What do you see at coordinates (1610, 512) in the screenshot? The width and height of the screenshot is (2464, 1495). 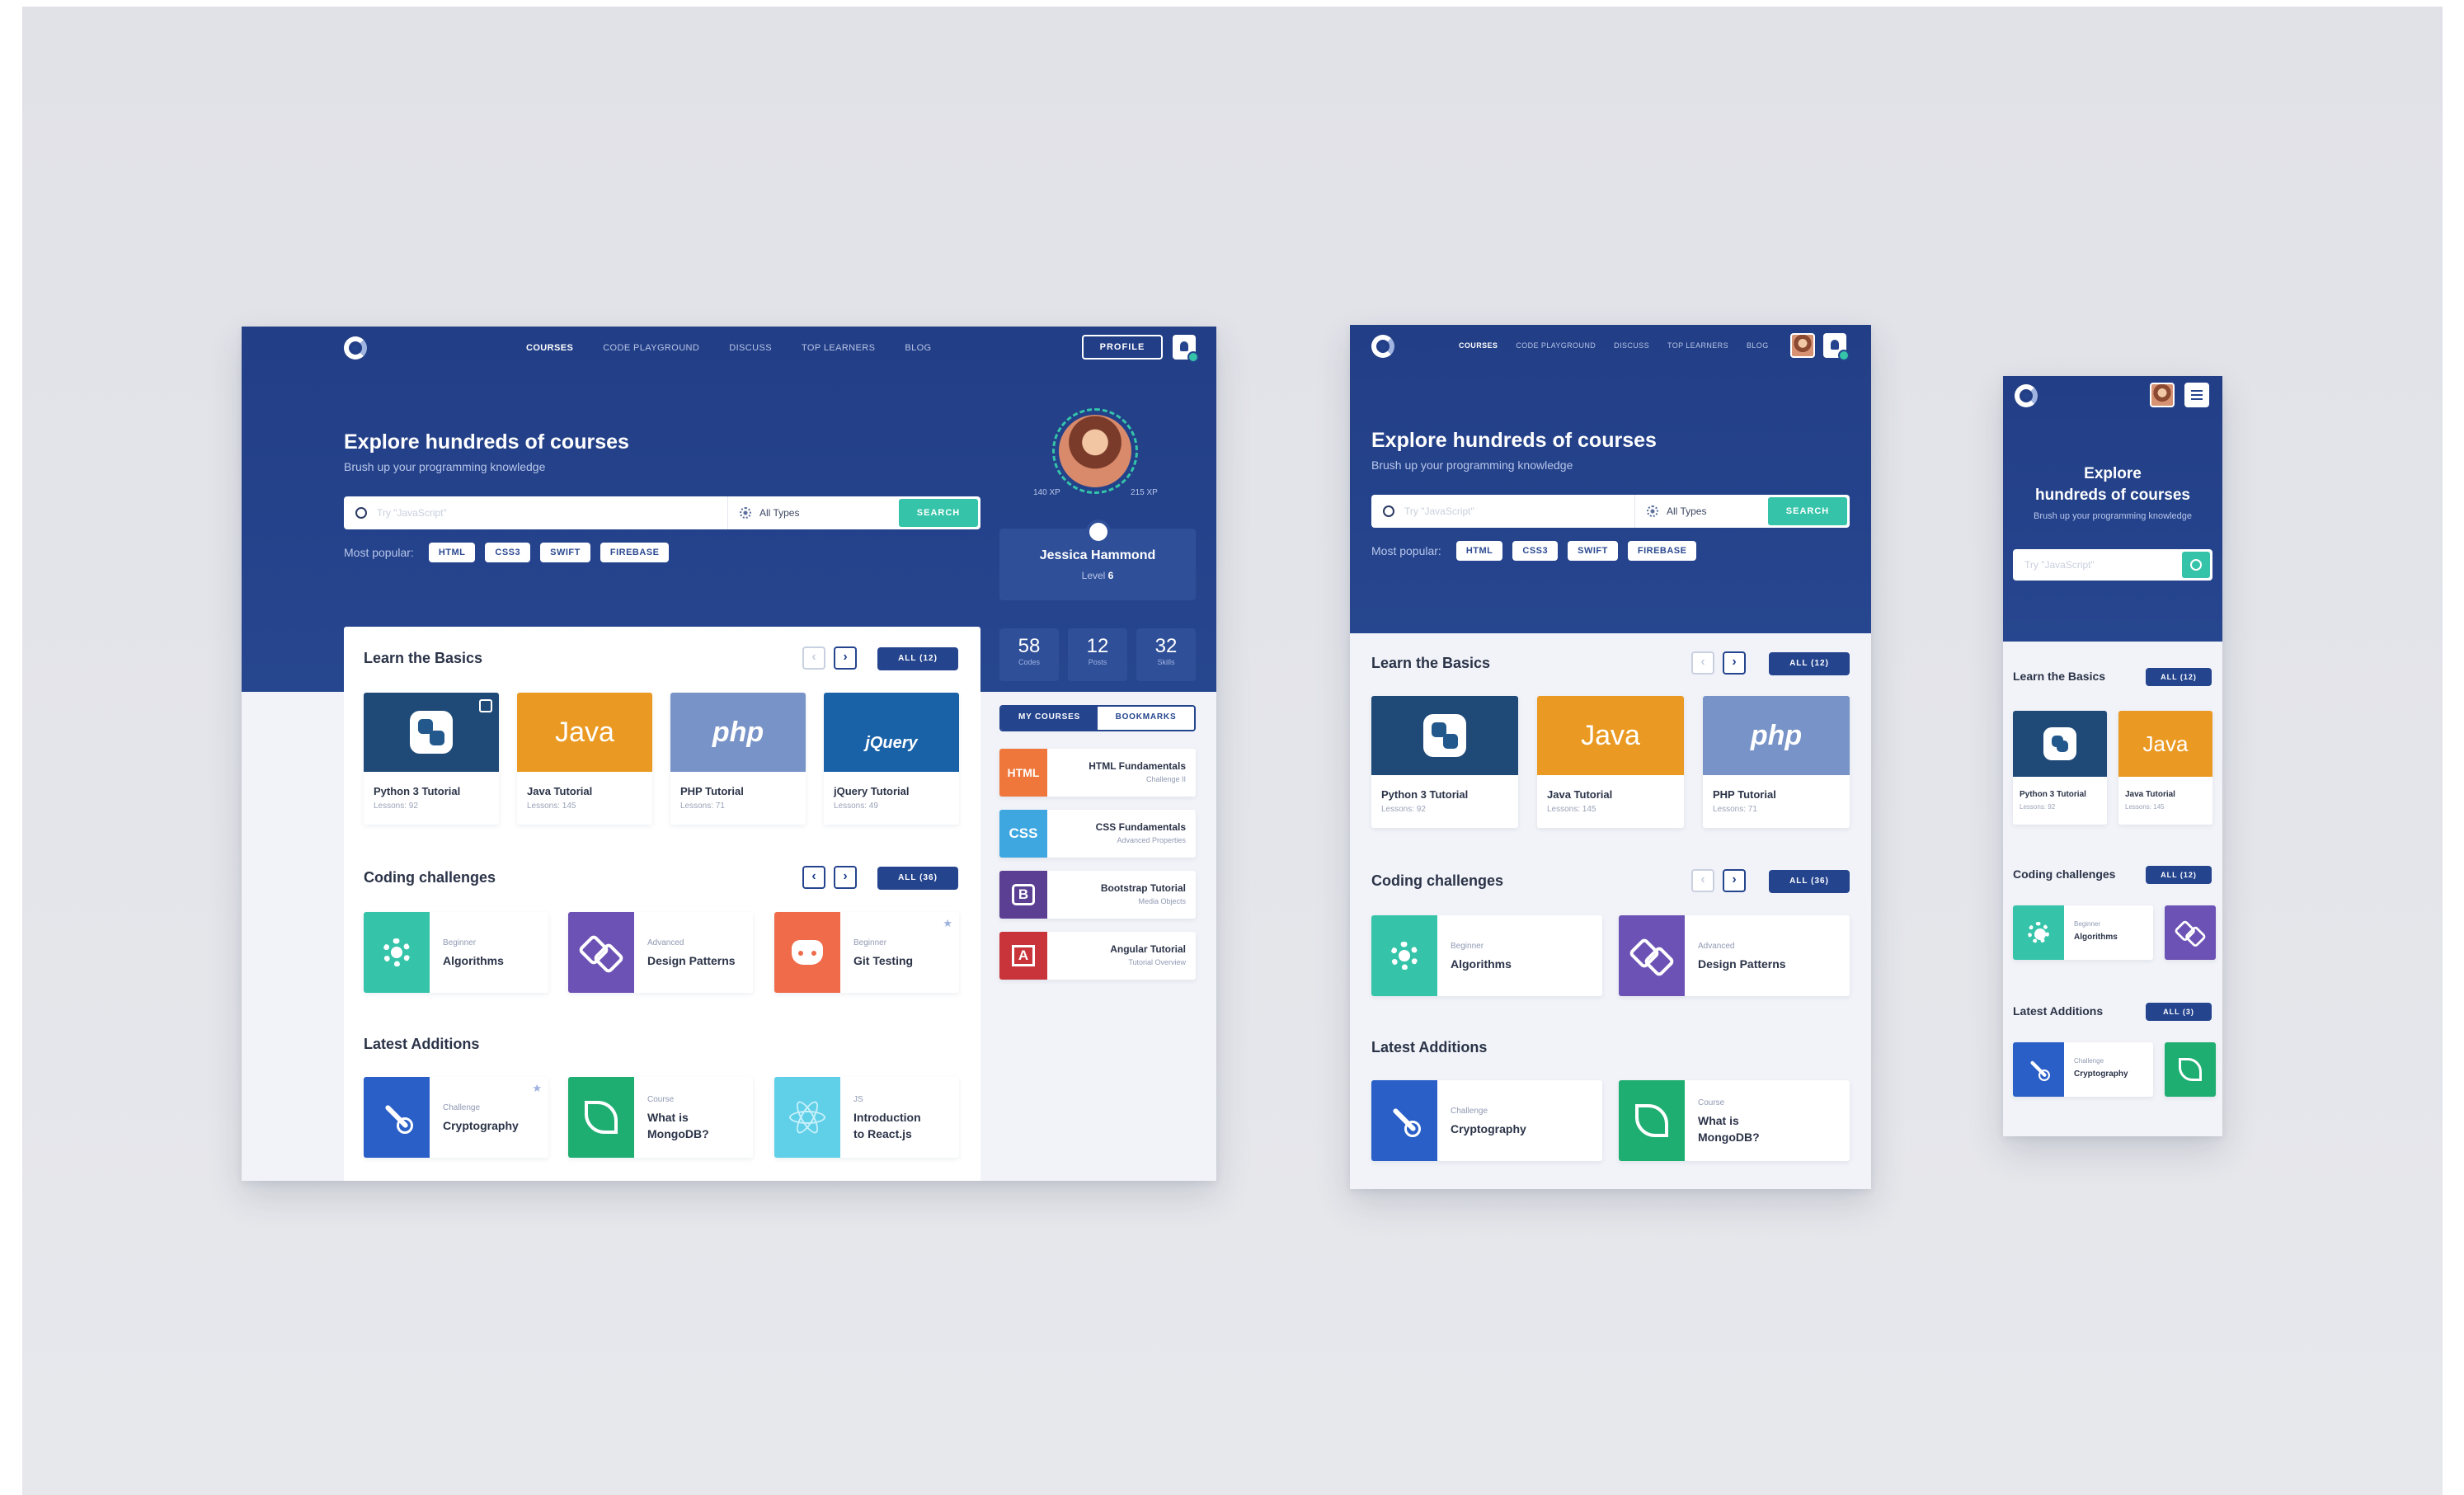 I see `search-bar: Try "JavaScript" All Types SEARCH` at bounding box center [1610, 512].